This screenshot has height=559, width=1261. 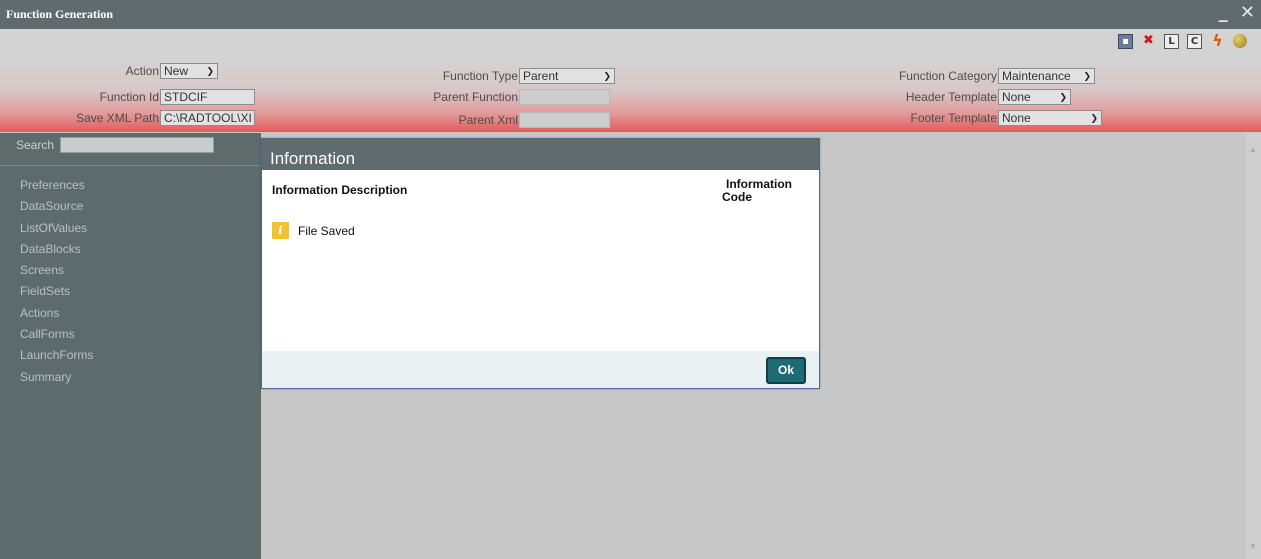 I want to click on function-category-select: Maintenance ❯, so click(x=1046, y=75).